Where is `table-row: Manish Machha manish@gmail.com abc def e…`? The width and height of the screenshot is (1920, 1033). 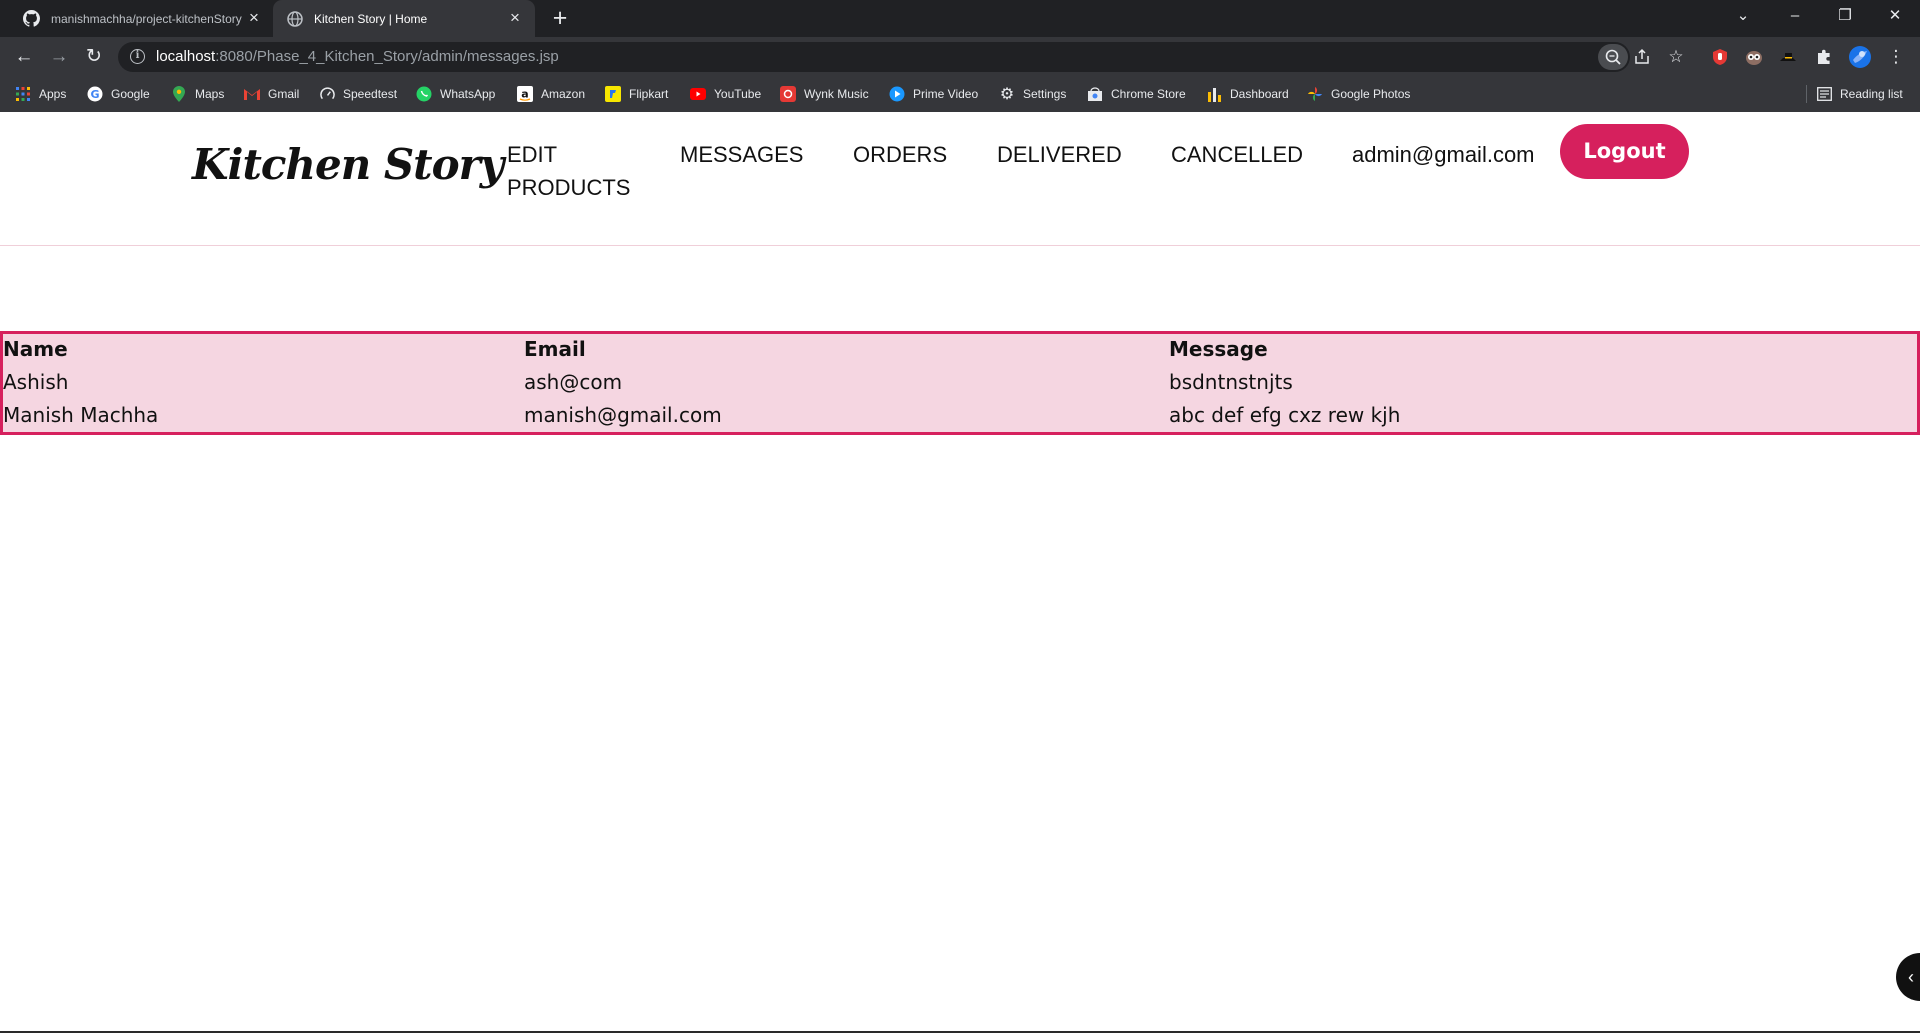 table-row: Manish Machha manish@gmail.com abc def e… is located at coordinates (960, 416).